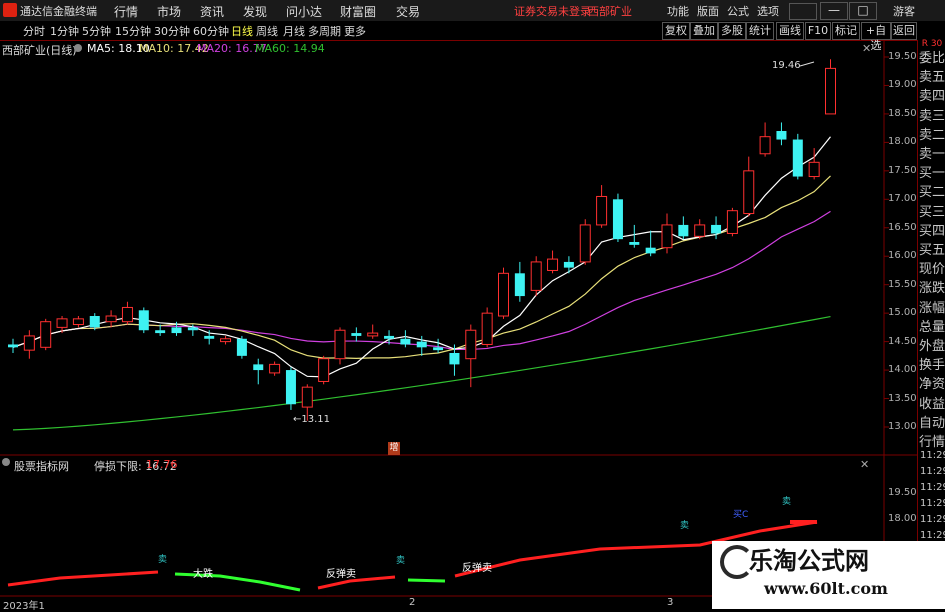  Describe the element at coordinates (316, 419) in the screenshot. I see `low-price-label: 13.11` at that location.